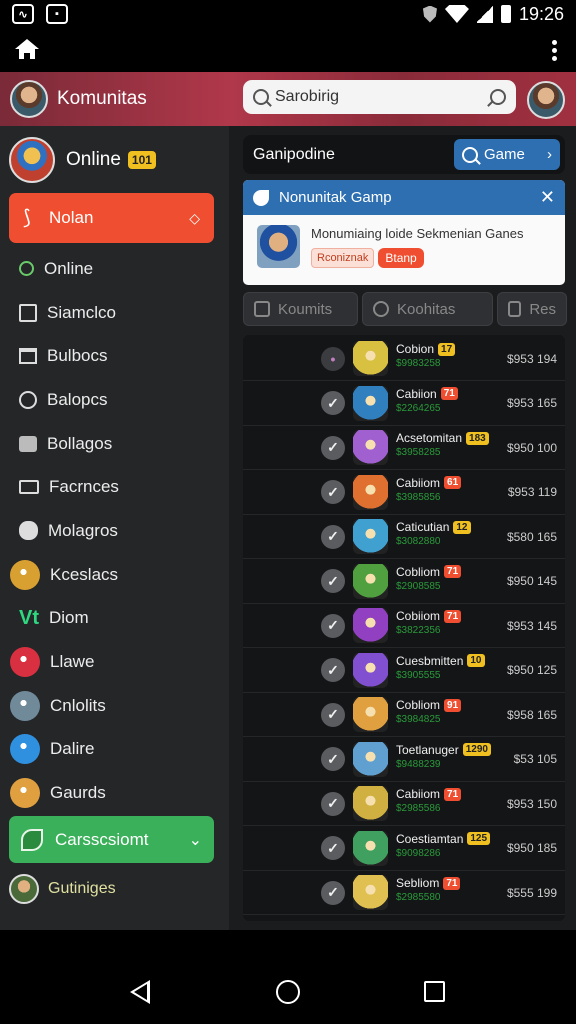  I want to click on game-search-button: Game ›, so click(507, 154).